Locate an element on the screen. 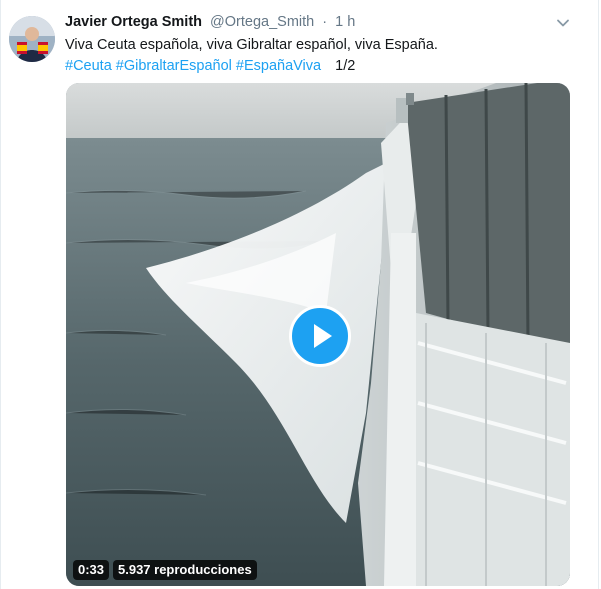 Image resolution: width=601 pixels, height=589 pixels. tweet-timestamp: 1 h is located at coordinates (345, 22).